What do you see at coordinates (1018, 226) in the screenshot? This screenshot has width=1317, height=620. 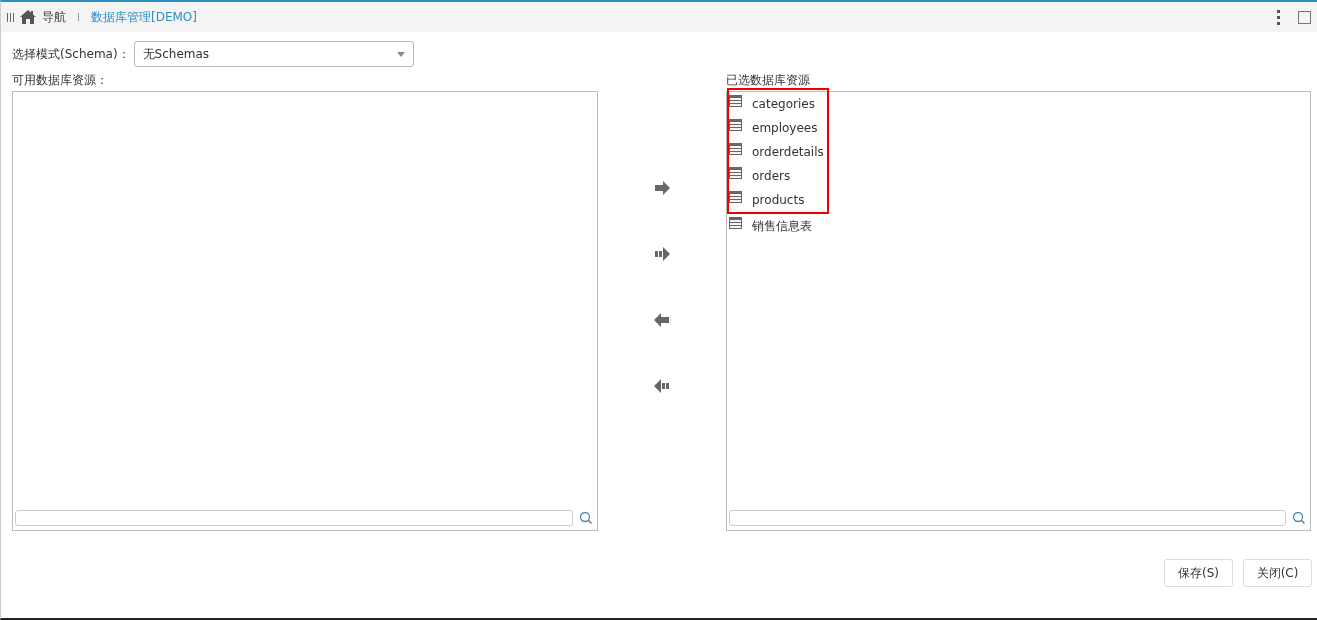 I see `list-item: 销售信息表` at bounding box center [1018, 226].